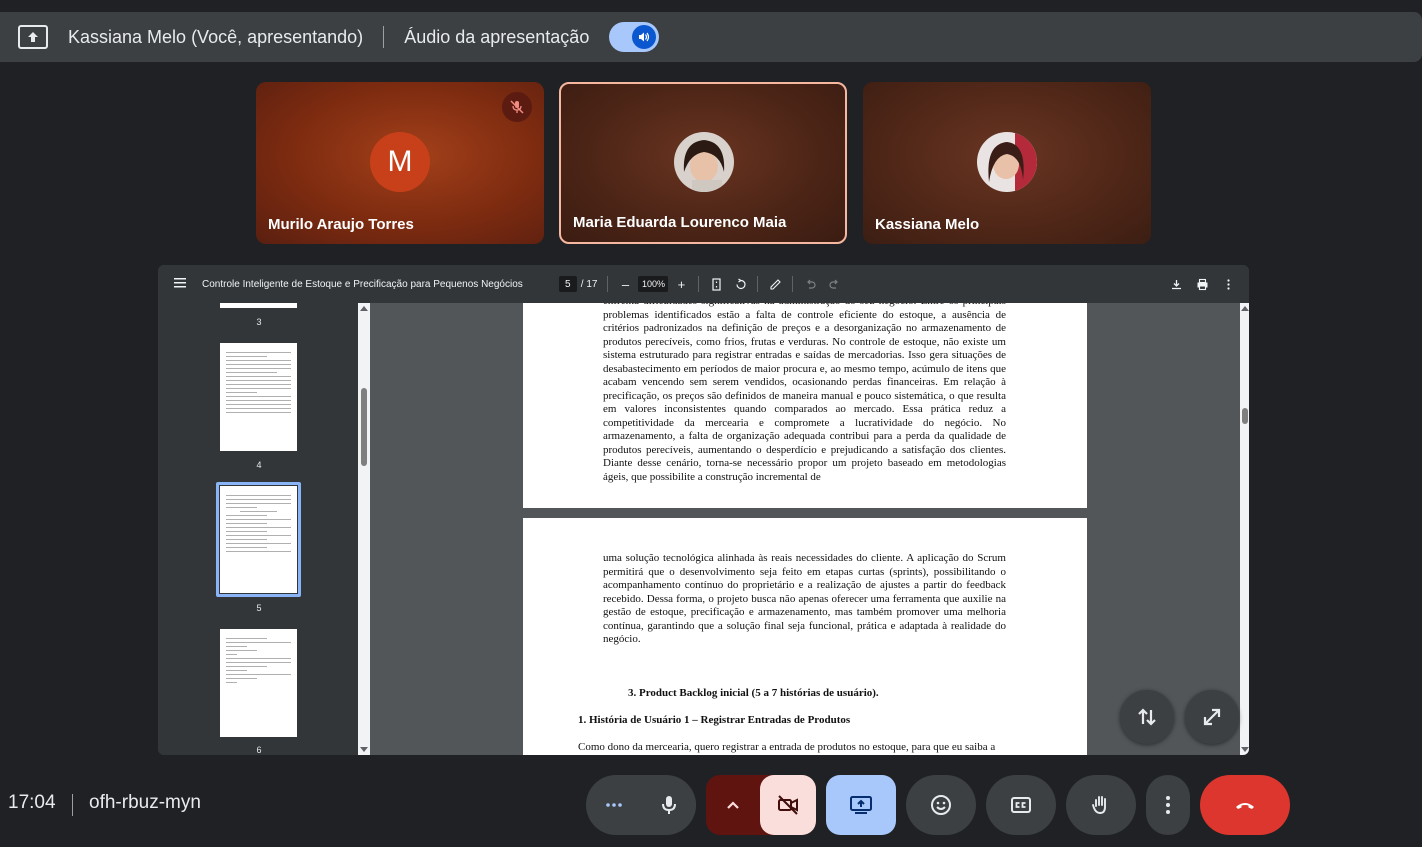 The image size is (1422, 847). What do you see at coordinates (1244, 529) in the screenshot?
I see `document-scrollbar` at bounding box center [1244, 529].